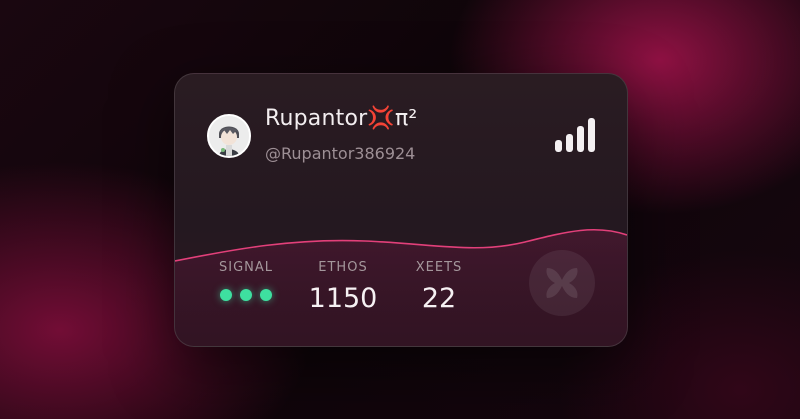 The width and height of the screenshot is (800, 419). I want to click on display-name: Rupantor💢π², so click(341, 118).